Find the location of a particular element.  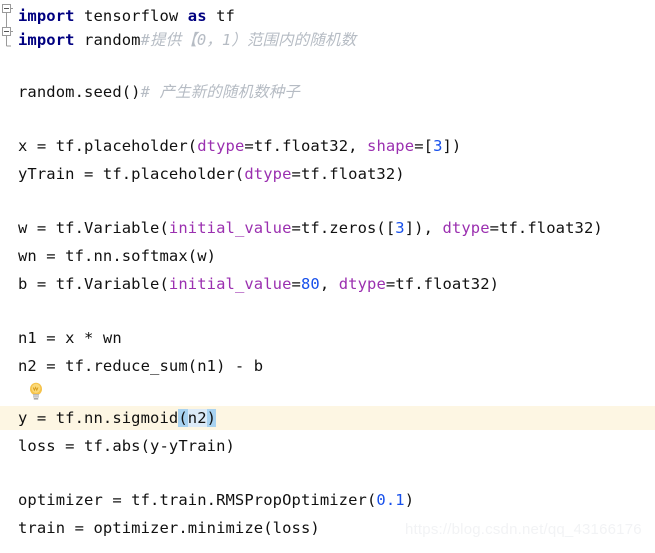

code-token: n1 = x * wn is located at coordinates (70, 338).